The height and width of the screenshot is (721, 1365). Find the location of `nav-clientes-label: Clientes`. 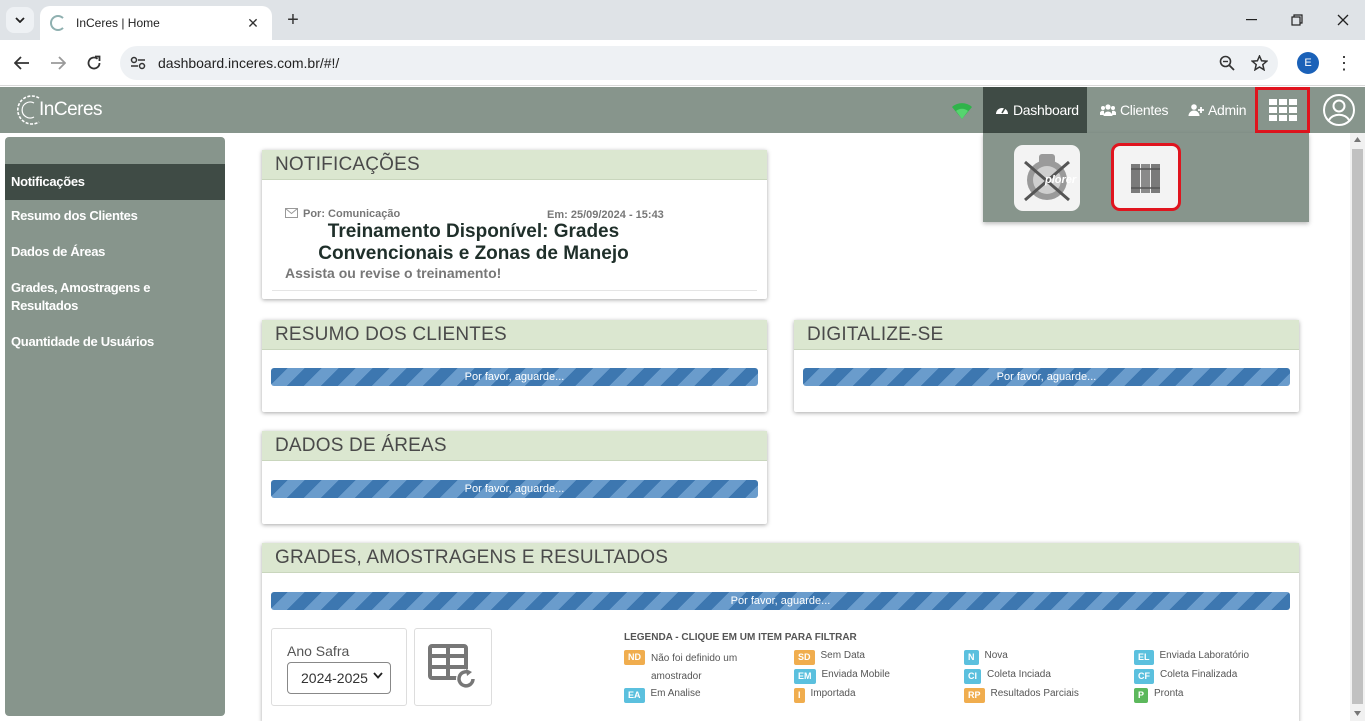

nav-clientes-label: Clientes is located at coordinates (1144, 110).